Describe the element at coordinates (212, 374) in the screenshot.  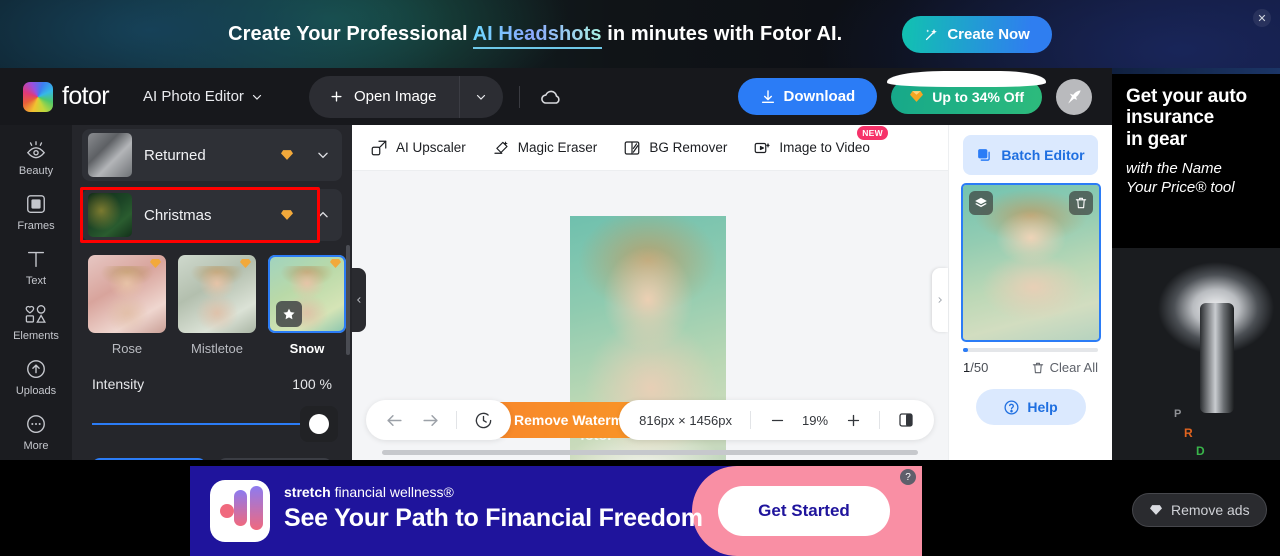
I see `intensity-row: Intensity 100 %` at that location.